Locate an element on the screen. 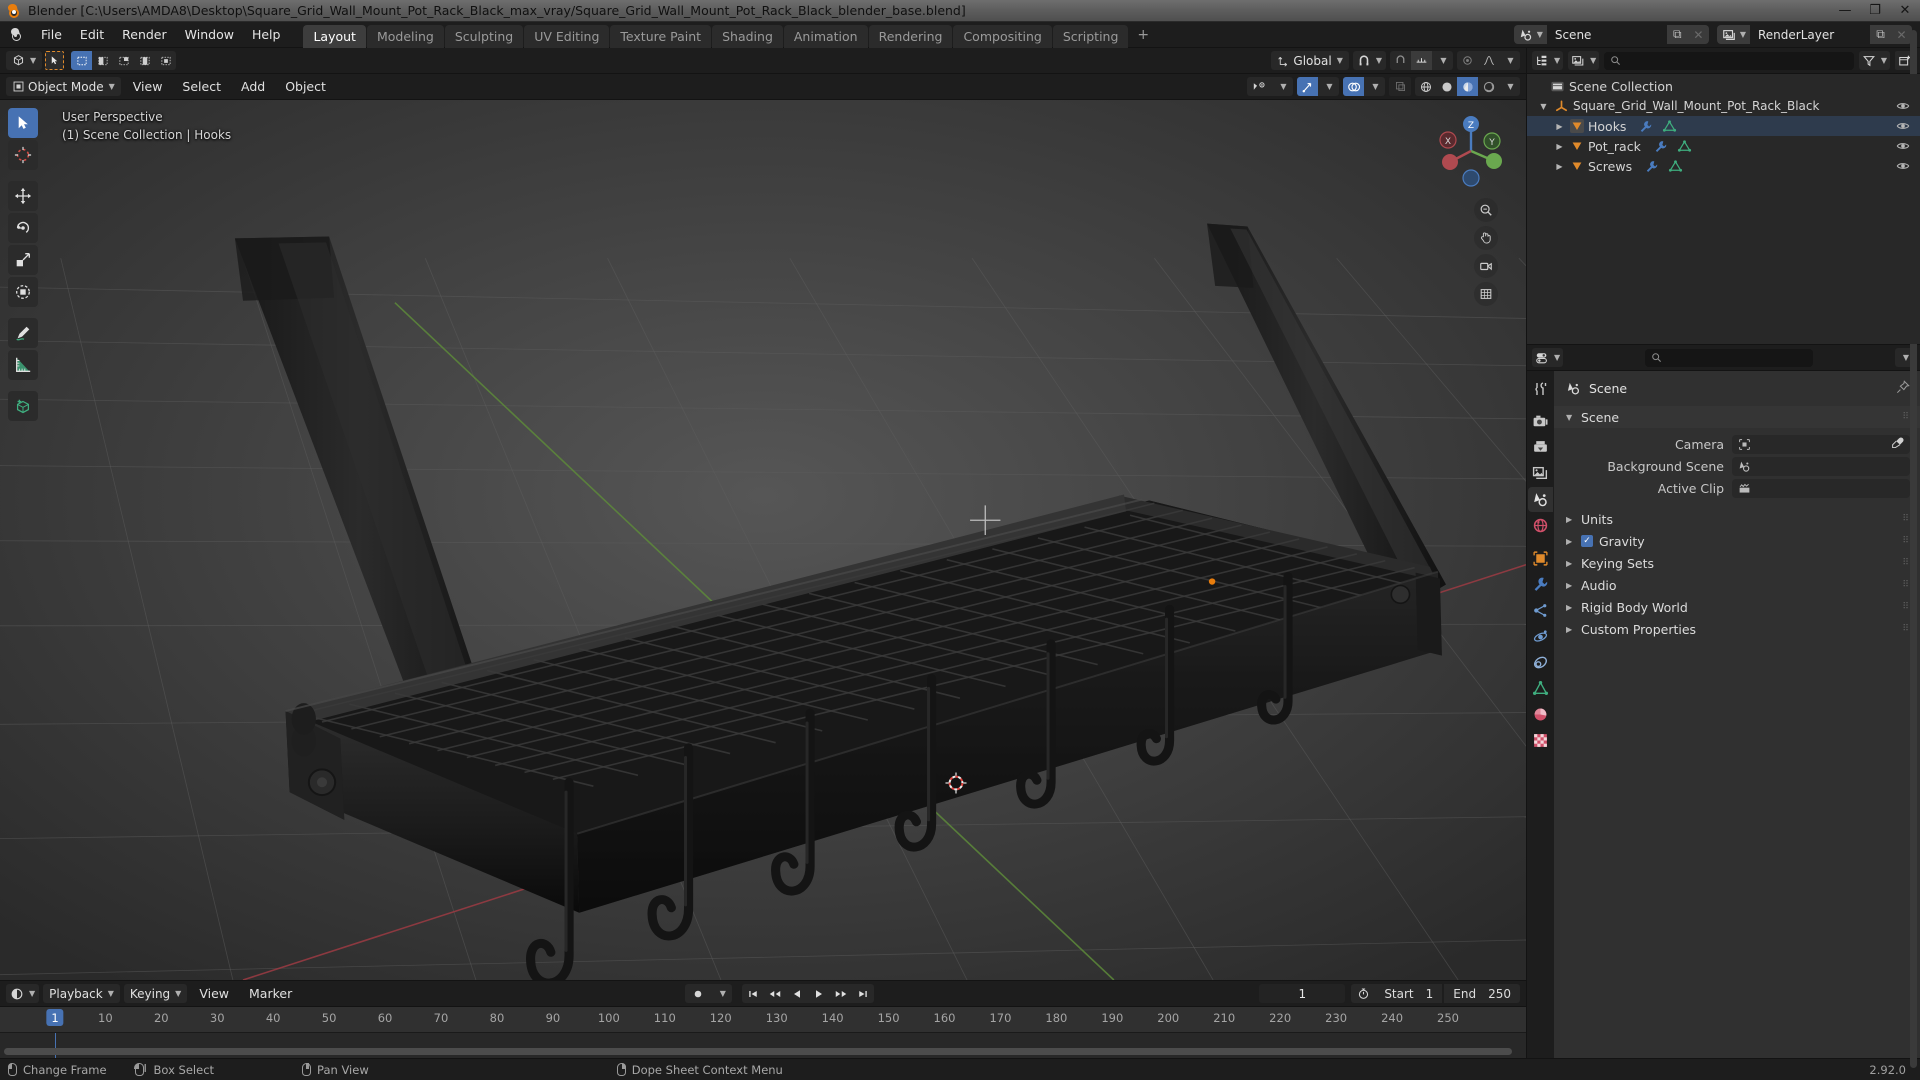 This screenshot has width=1920, height=1080. add-cube-tool-button is located at coordinates (23, 406).